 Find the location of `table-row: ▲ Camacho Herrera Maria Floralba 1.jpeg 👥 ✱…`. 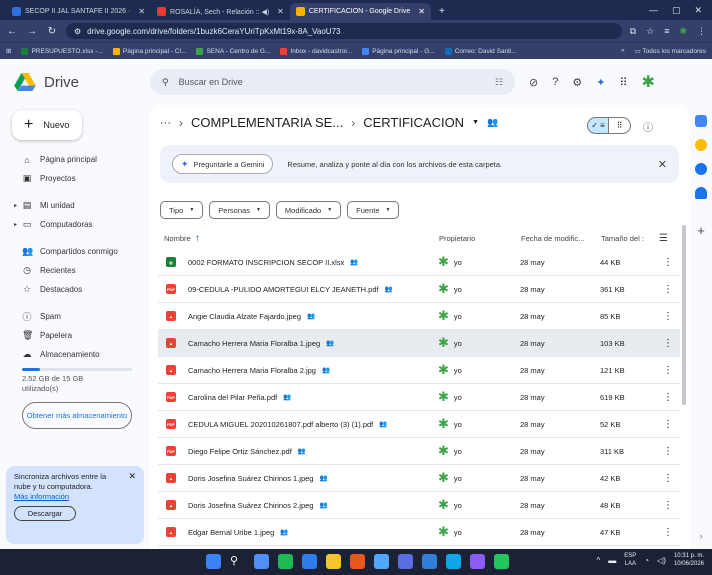

table-row: ▲ Camacho Herrera Maria Floralba 1.jpeg 👥 ✱… is located at coordinates (419, 343).